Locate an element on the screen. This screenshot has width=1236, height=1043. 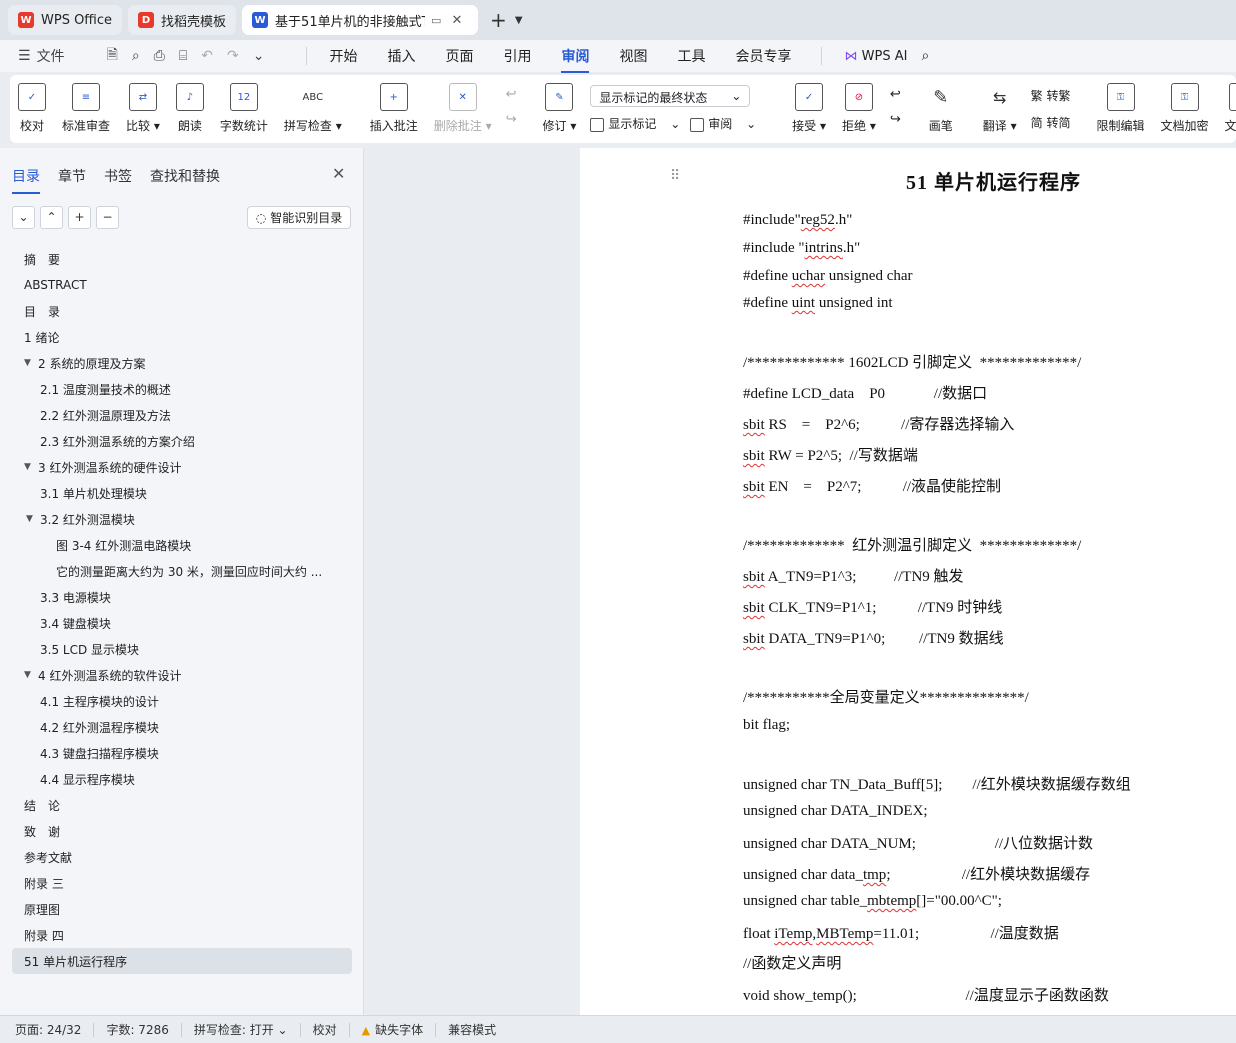
toc-item-label: 结 论 is located at coordinates (42, 805).